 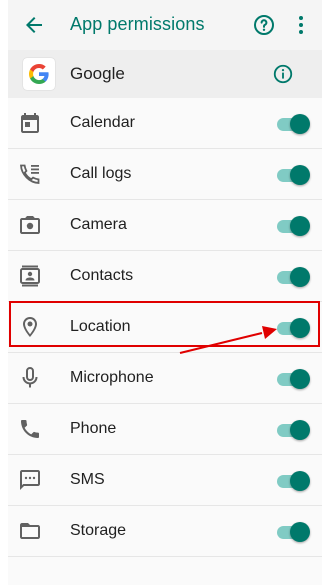 I want to click on permission-row-location: Location, so click(x=165, y=327).